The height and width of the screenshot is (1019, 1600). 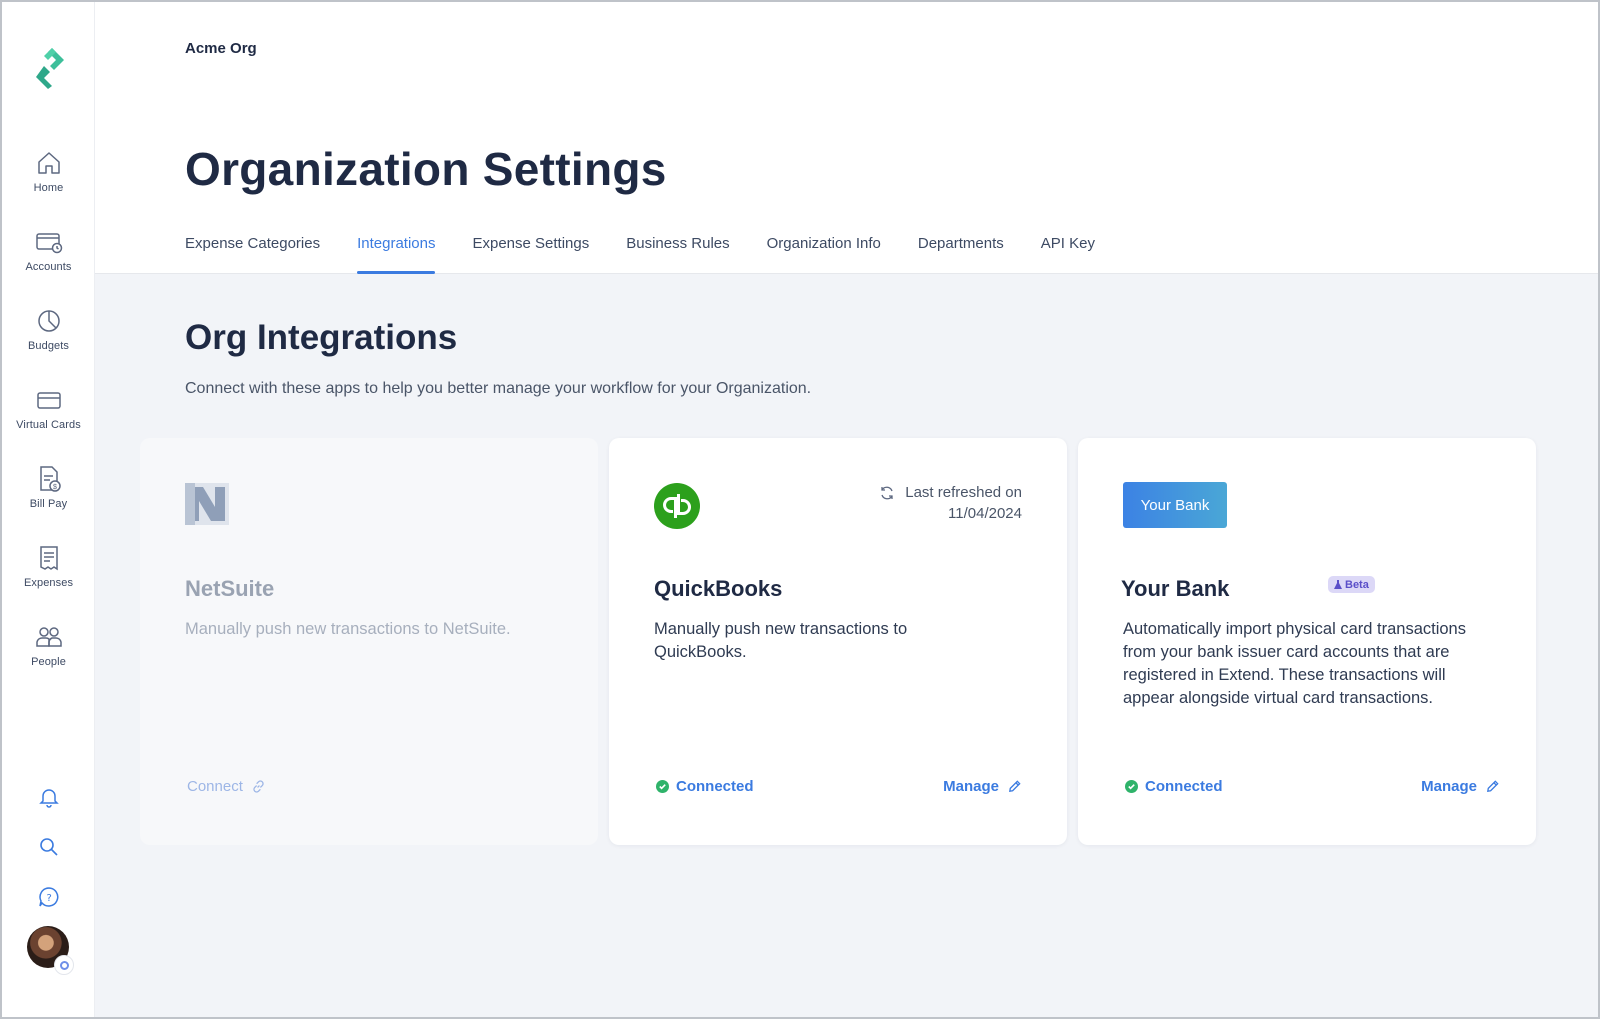 I want to click on avatar-status-badge, so click(x=64, y=965).